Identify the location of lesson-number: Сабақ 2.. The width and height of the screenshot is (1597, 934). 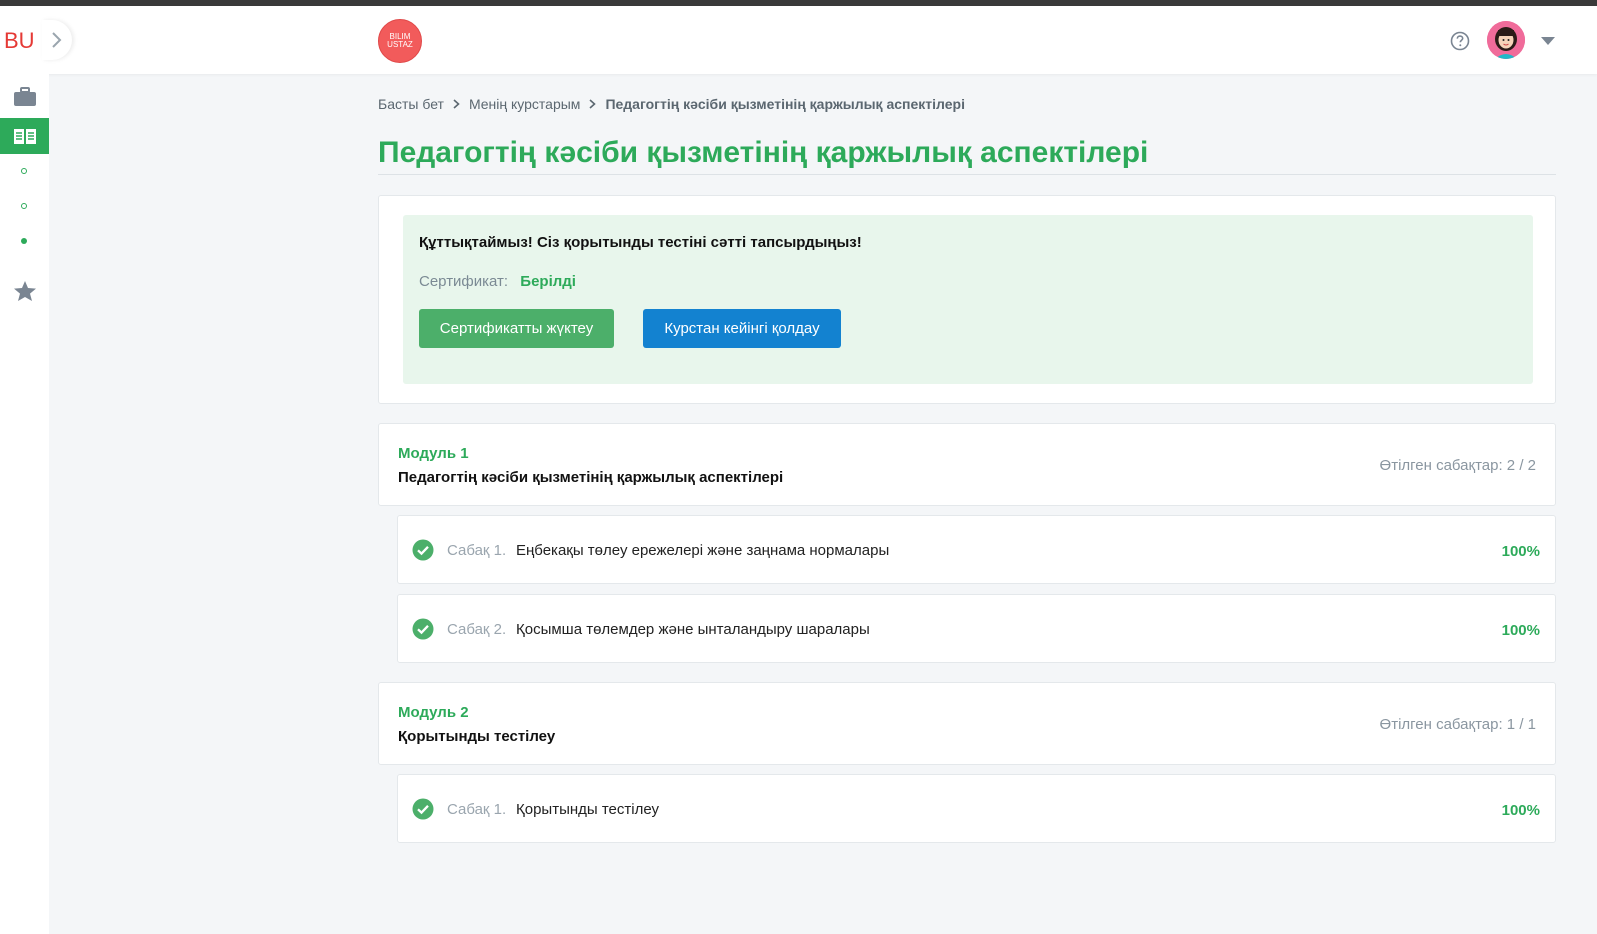
(477, 629).